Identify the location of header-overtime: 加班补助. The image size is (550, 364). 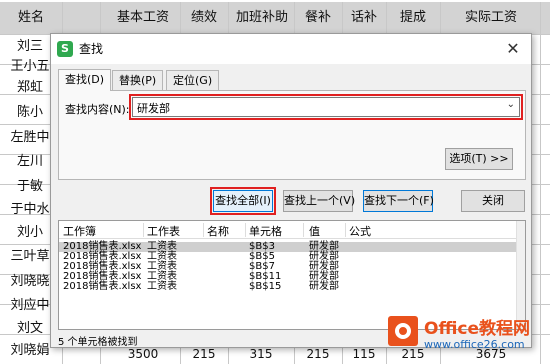
(262, 18).